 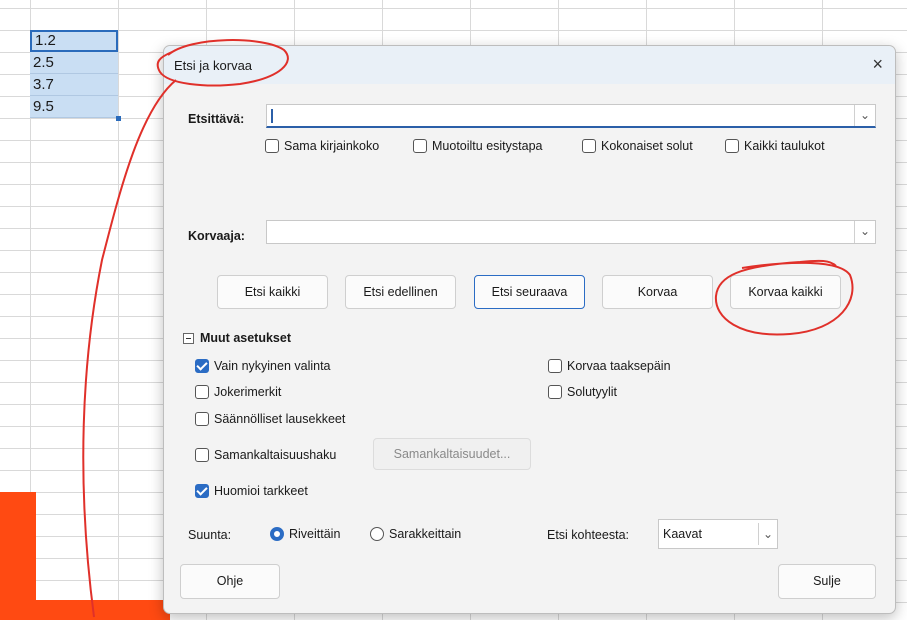 What do you see at coordinates (275, 455) in the screenshot?
I see `option-label: Samankaltaisuushaku` at bounding box center [275, 455].